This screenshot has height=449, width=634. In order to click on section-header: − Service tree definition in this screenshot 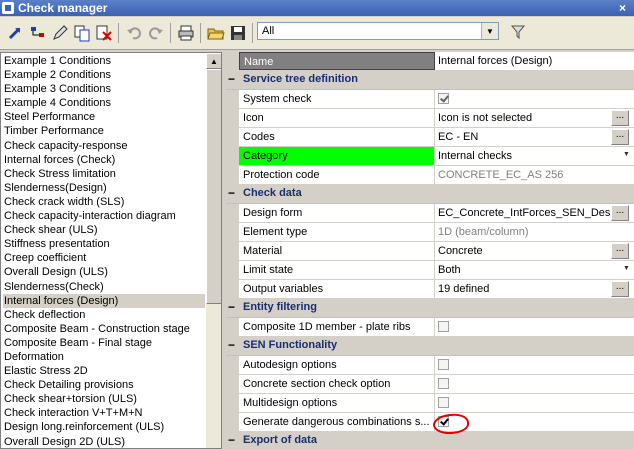, I will do `click(430, 80)`.